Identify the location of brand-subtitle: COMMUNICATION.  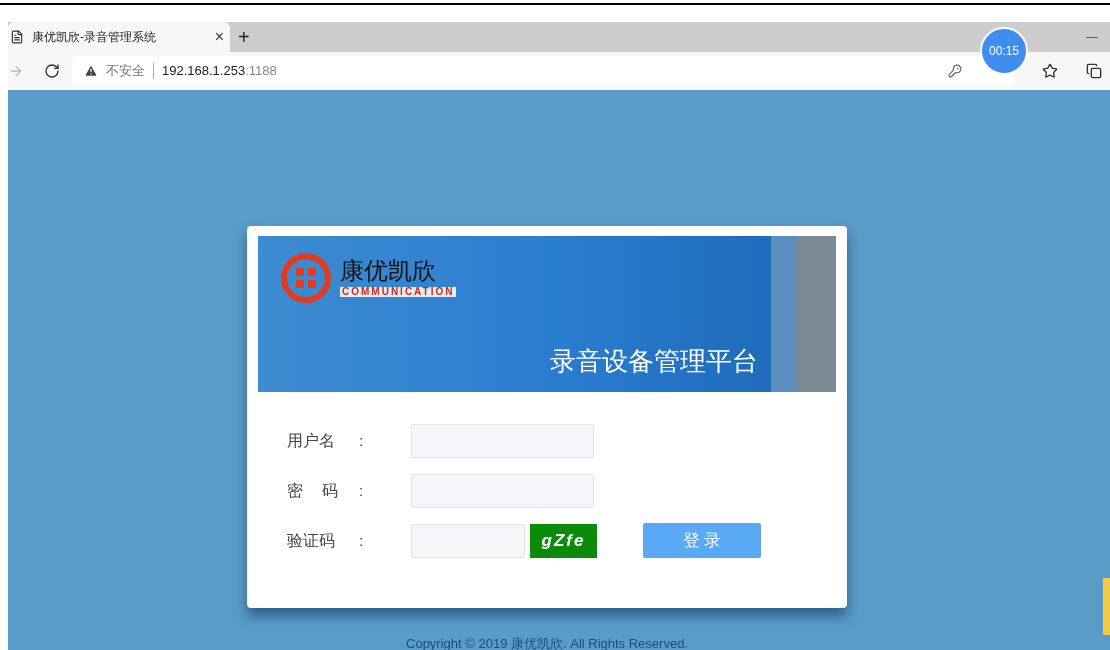
(398, 292).